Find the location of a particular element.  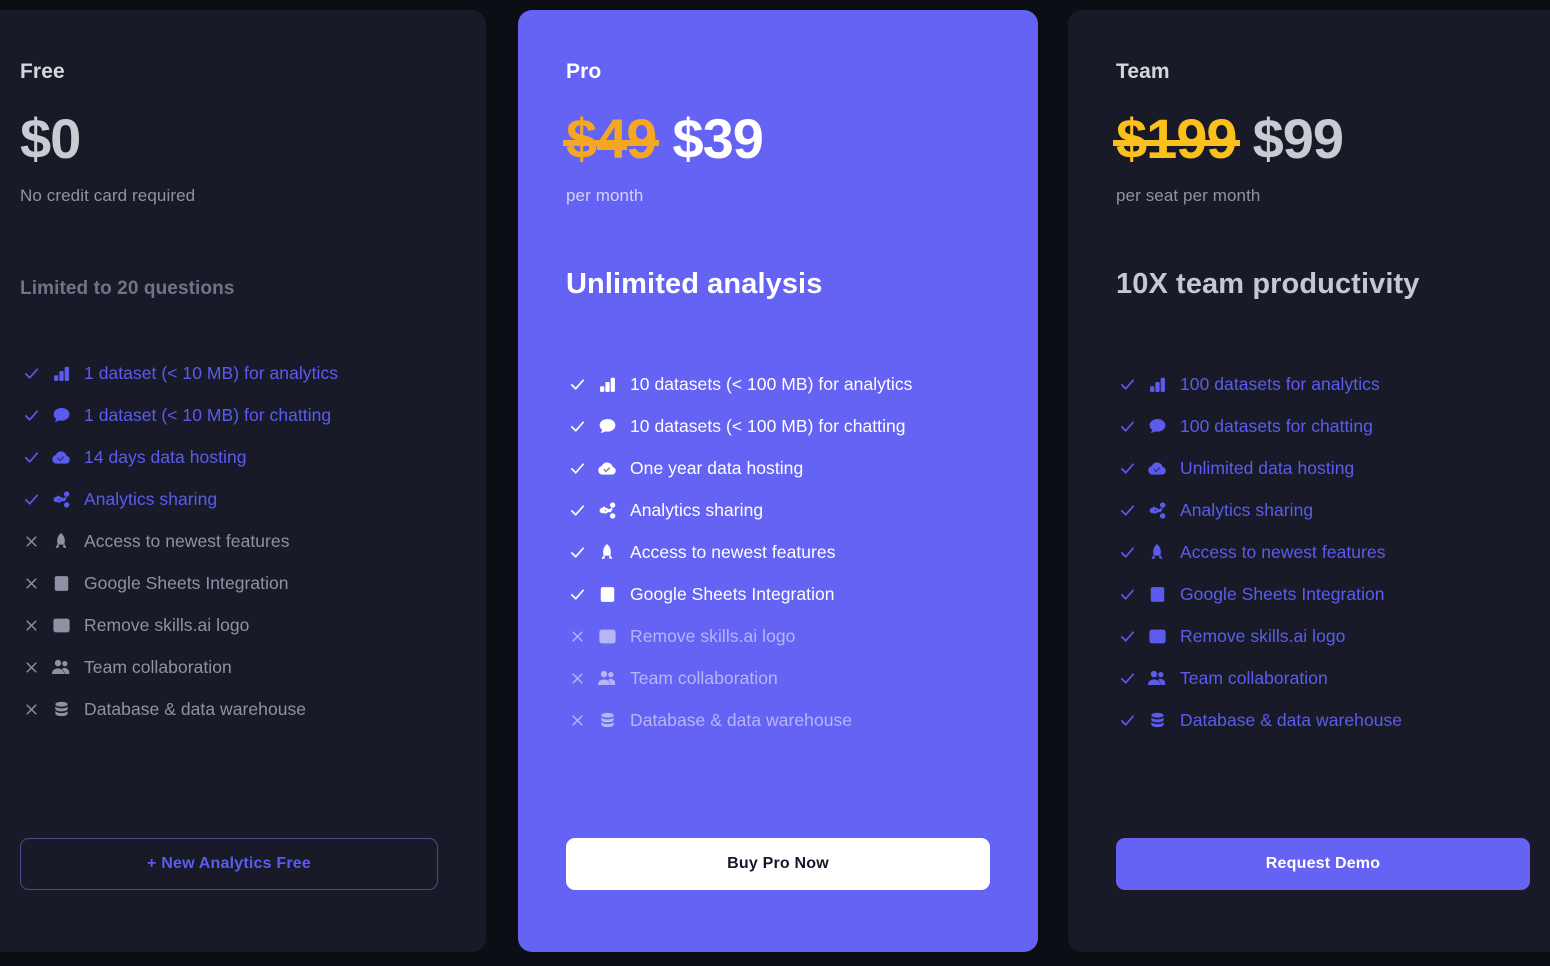

feature-label: 10 datasets (< 100 MB) for chatting is located at coordinates (768, 425).